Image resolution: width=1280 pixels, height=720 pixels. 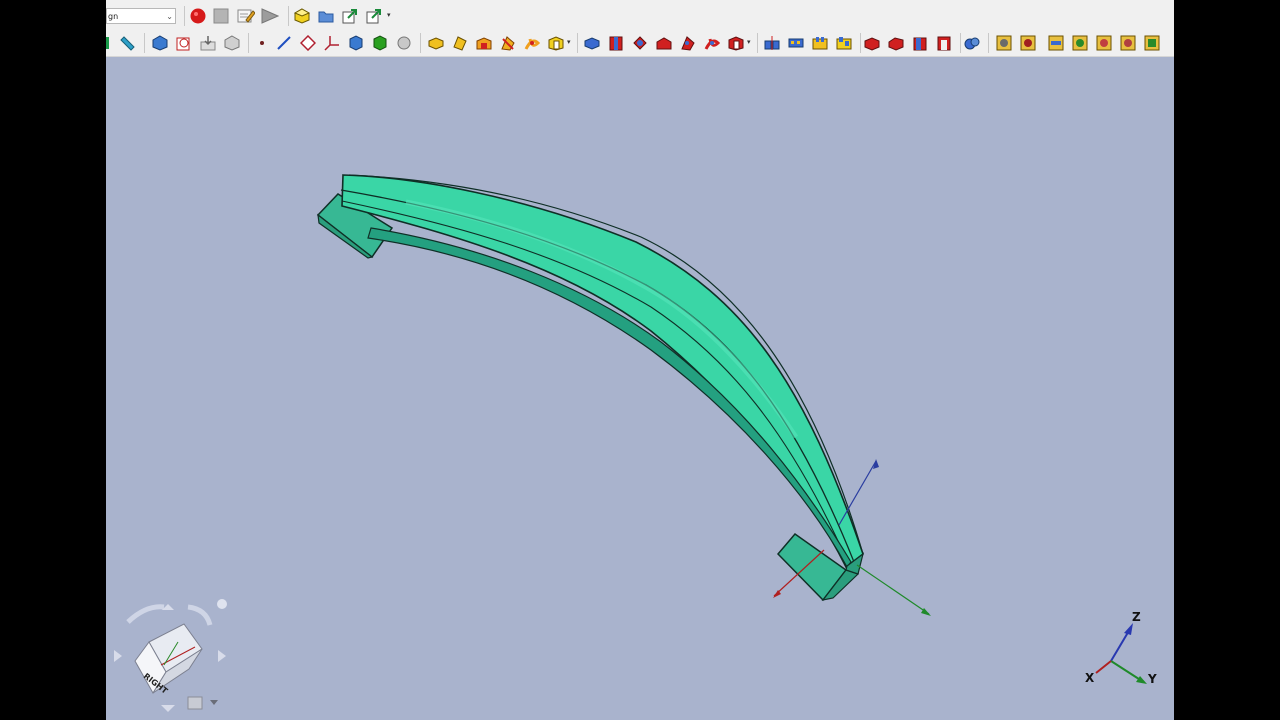 I want to click on folder-icon, so click(x=326, y=16).